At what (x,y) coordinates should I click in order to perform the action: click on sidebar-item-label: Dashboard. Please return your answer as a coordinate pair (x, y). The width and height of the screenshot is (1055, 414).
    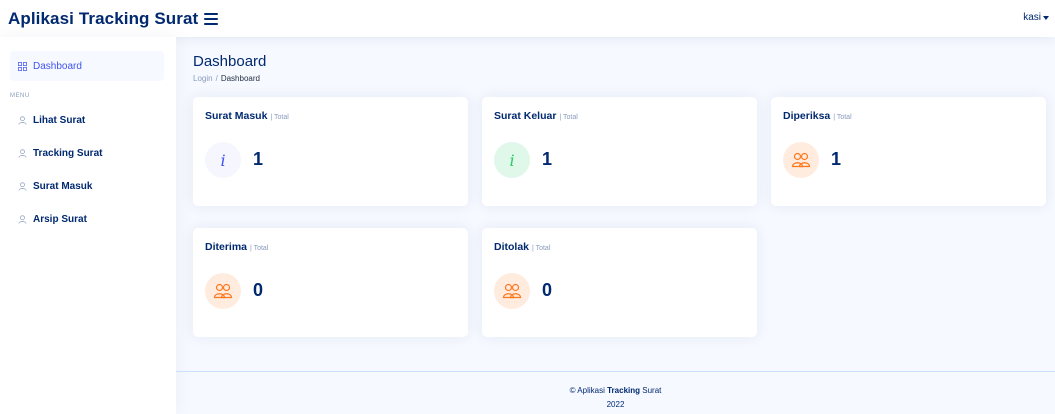
    Looking at the image, I should click on (57, 66).